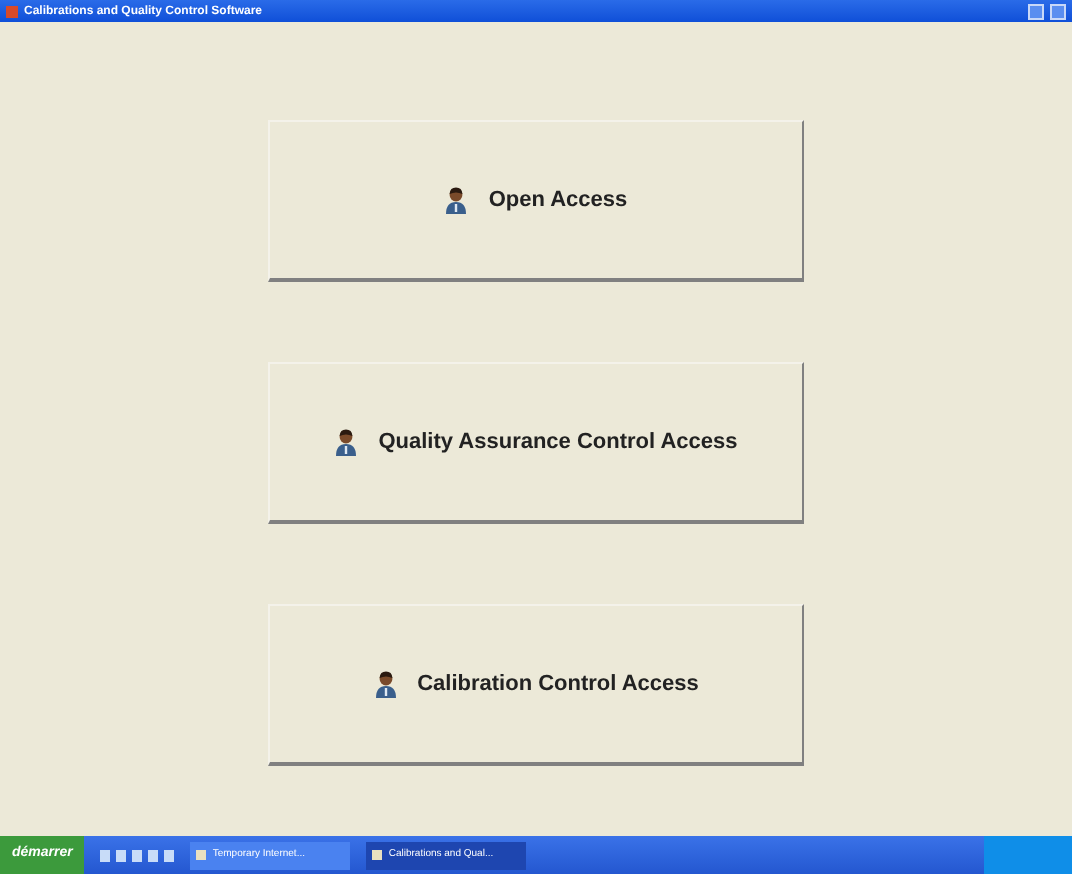 This screenshot has height=874, width=1072. Describe the element at coordinates (536, 443) in the screenshot. I see `access-button: Quality Assurance Control Access` at that location.